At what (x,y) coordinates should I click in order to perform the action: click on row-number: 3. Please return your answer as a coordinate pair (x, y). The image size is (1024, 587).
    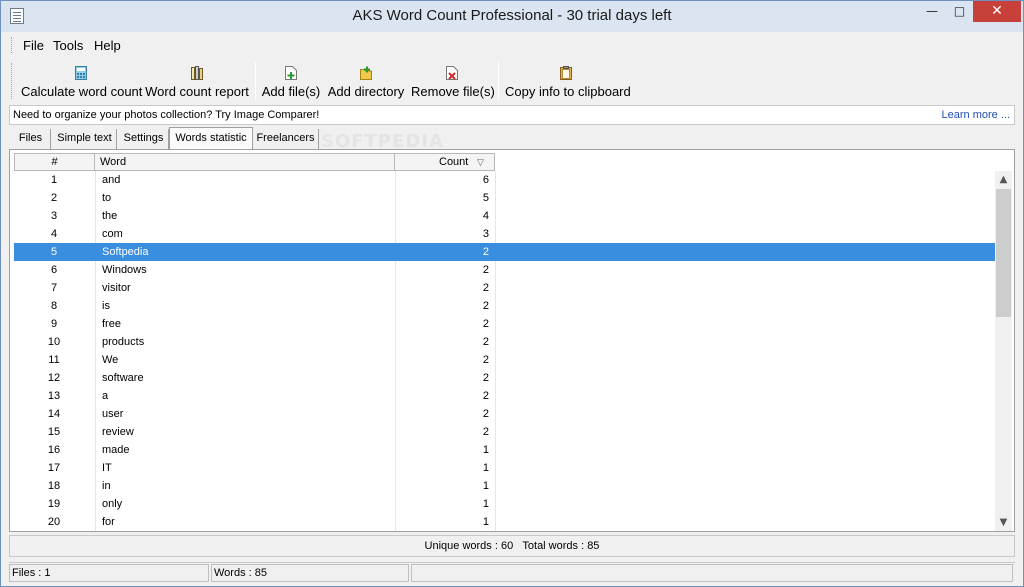
    Looking at the image, I should click on (54, 216).